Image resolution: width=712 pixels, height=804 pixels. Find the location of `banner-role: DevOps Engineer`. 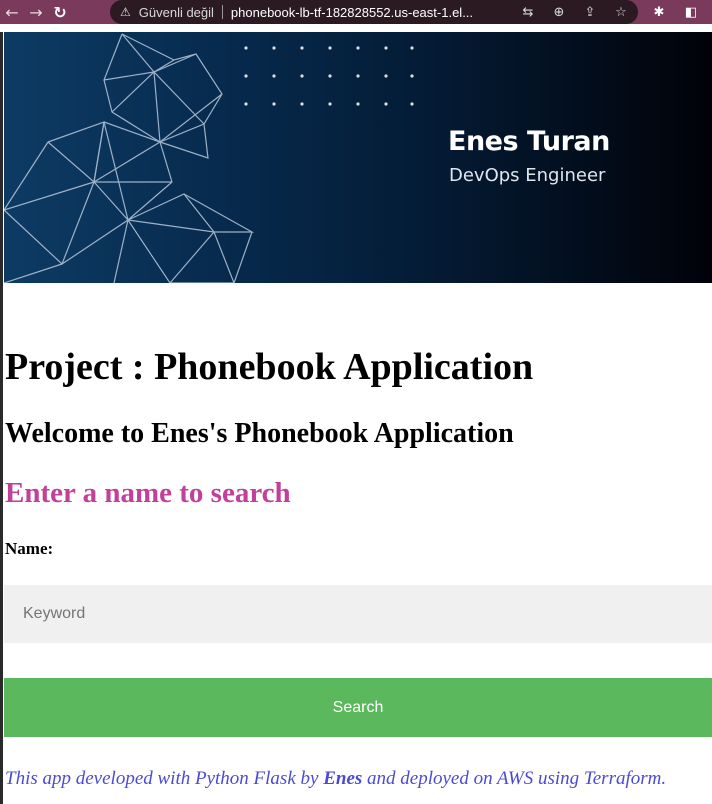

banner-role: DevOps Engineer is located at coordinates (527, 175).